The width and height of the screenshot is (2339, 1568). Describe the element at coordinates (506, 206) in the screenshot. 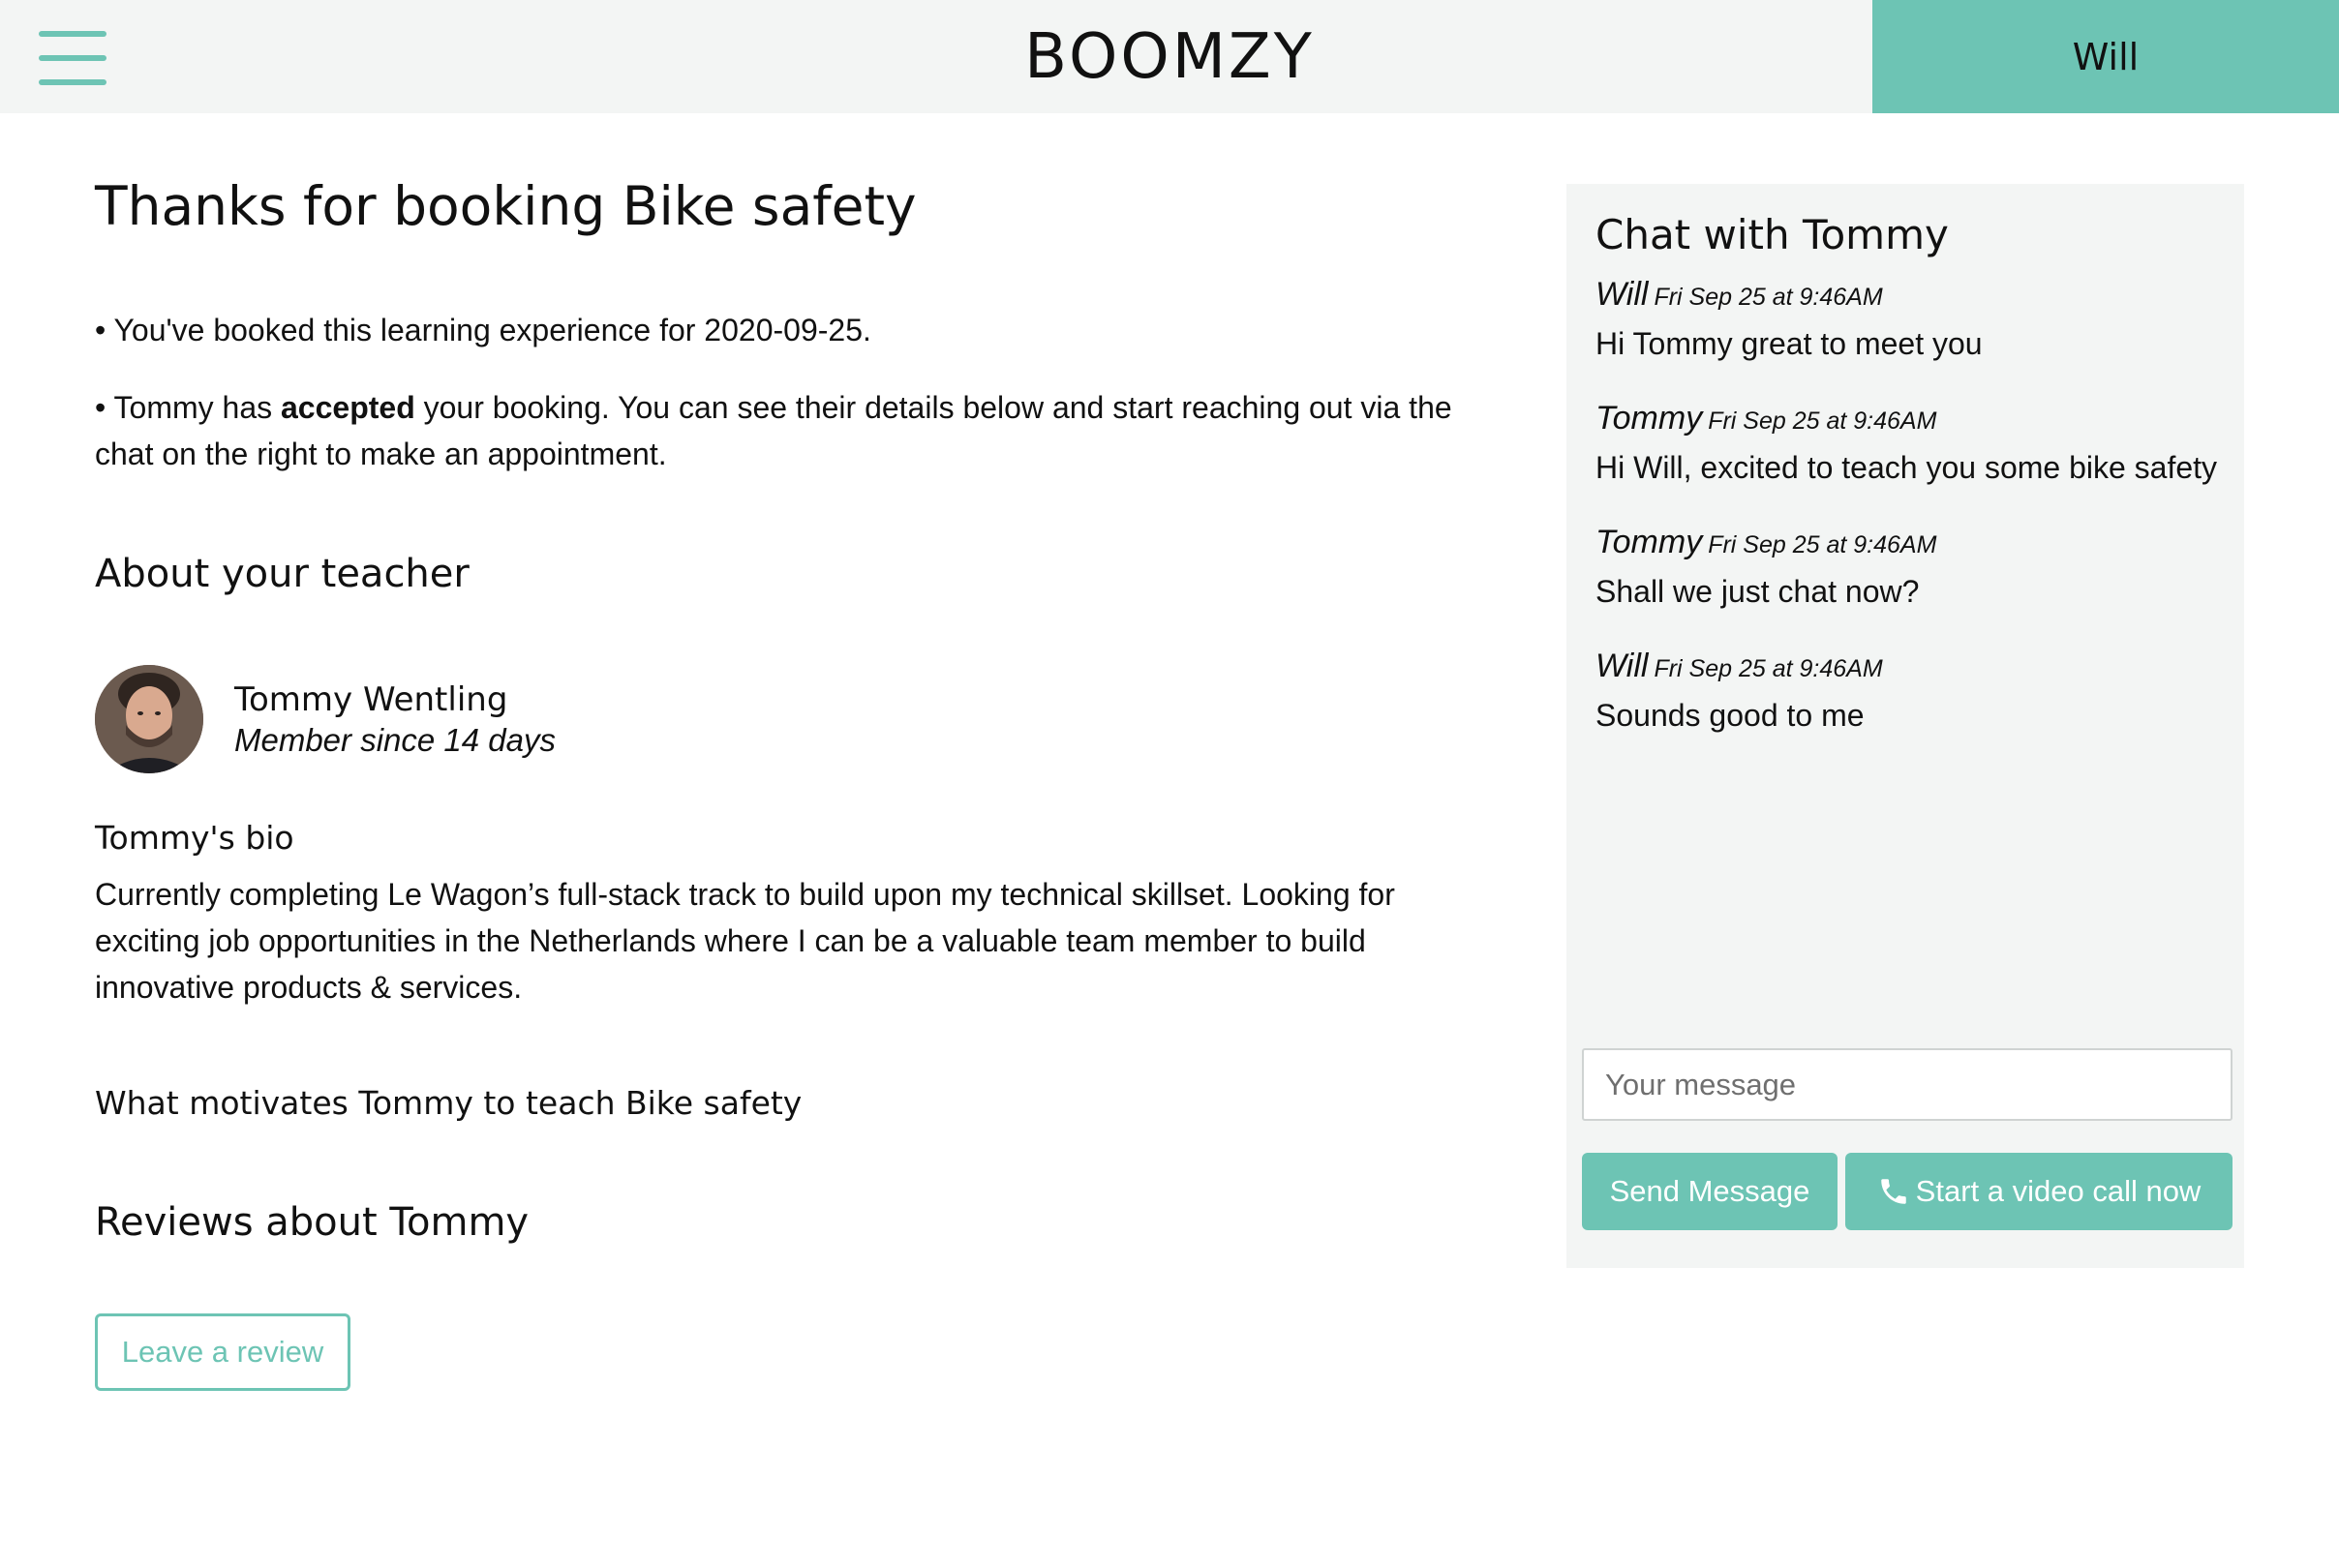

I see `page-title: Thanks for booking Bike safety` at that location.